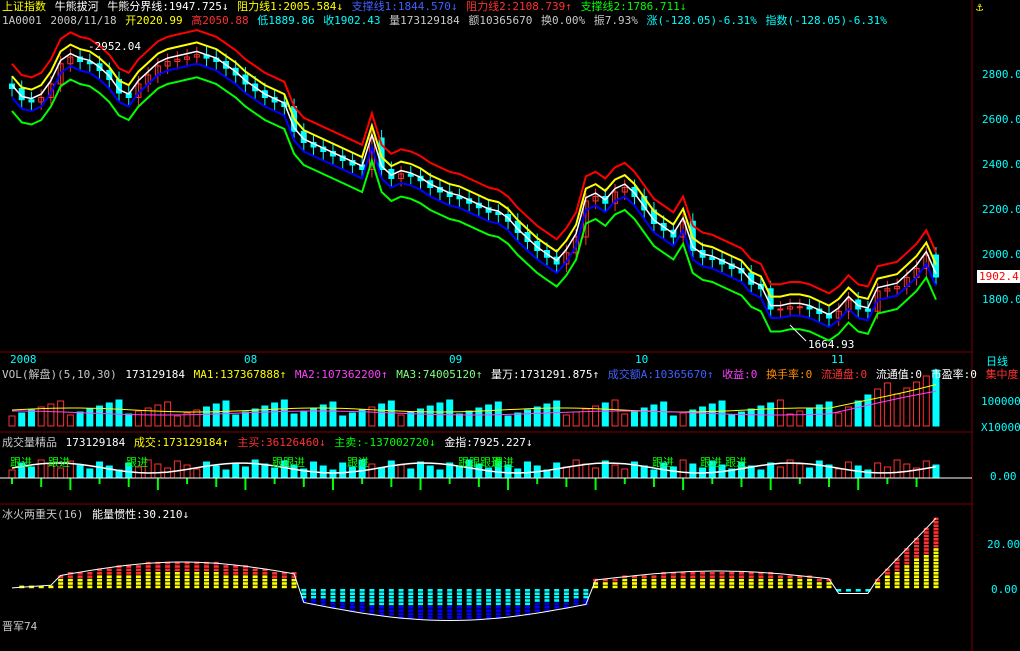 The width and height of the screenshot is (1020, 651). I want to click on vol-title: VOL(解盘)(5,10,30), so click(59, 374).